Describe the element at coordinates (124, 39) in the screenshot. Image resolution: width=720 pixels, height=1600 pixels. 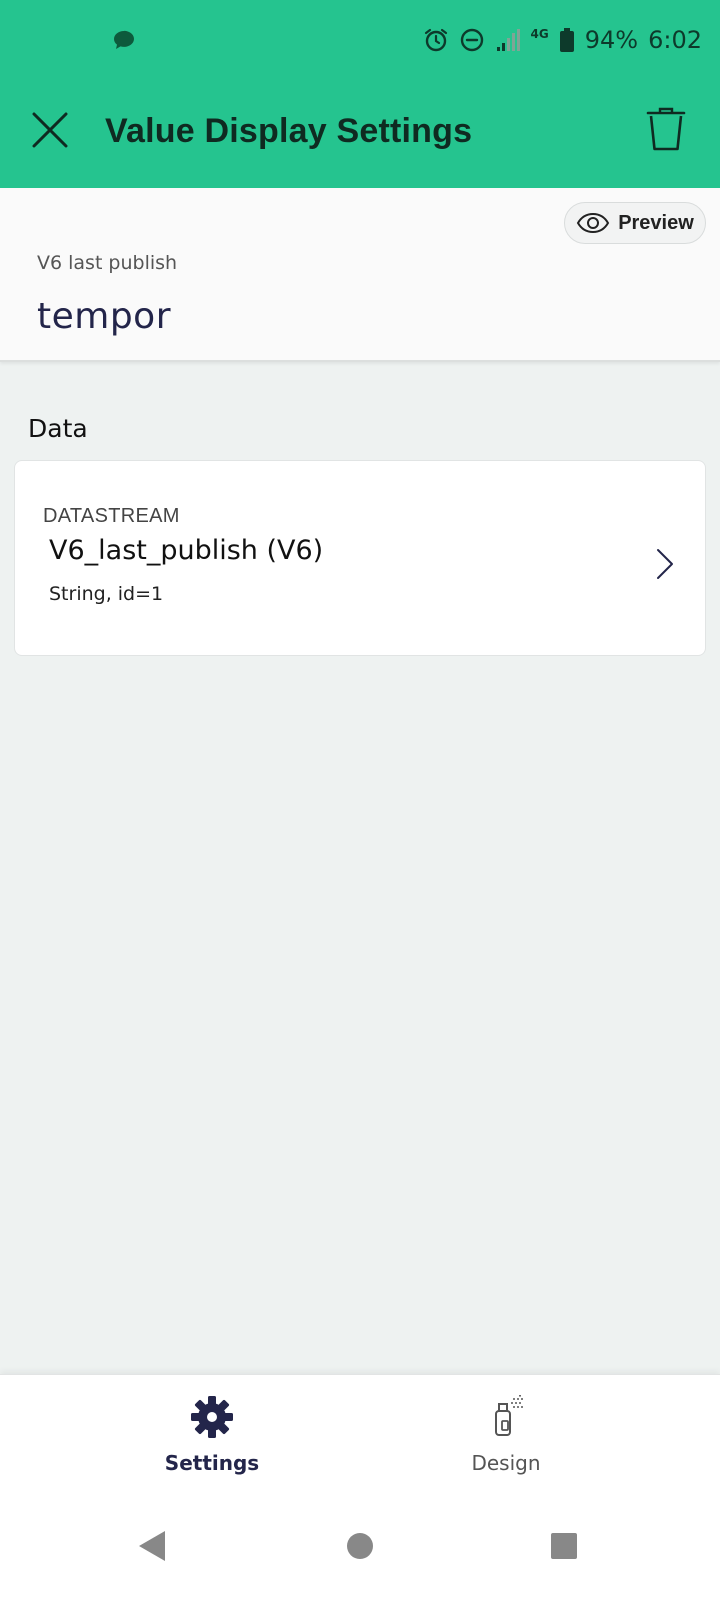
I see `message-icon` at that location.